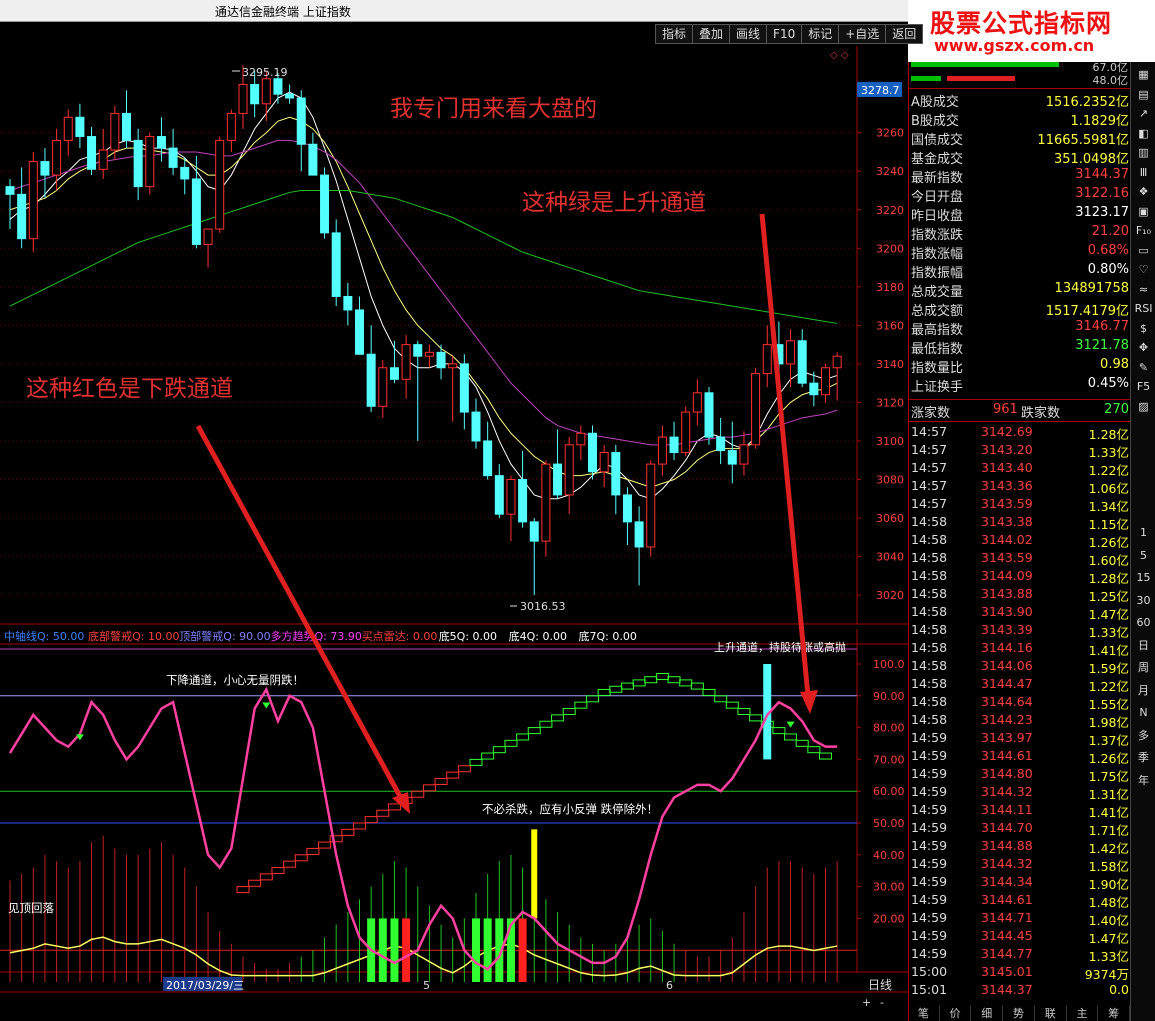 This screenshot has width=1155, height=1021. What do you see at coordinates (1019, 1013) in the screenshot?
I see `panel-tab-3: 势` at bounding box center [1019, 1013].